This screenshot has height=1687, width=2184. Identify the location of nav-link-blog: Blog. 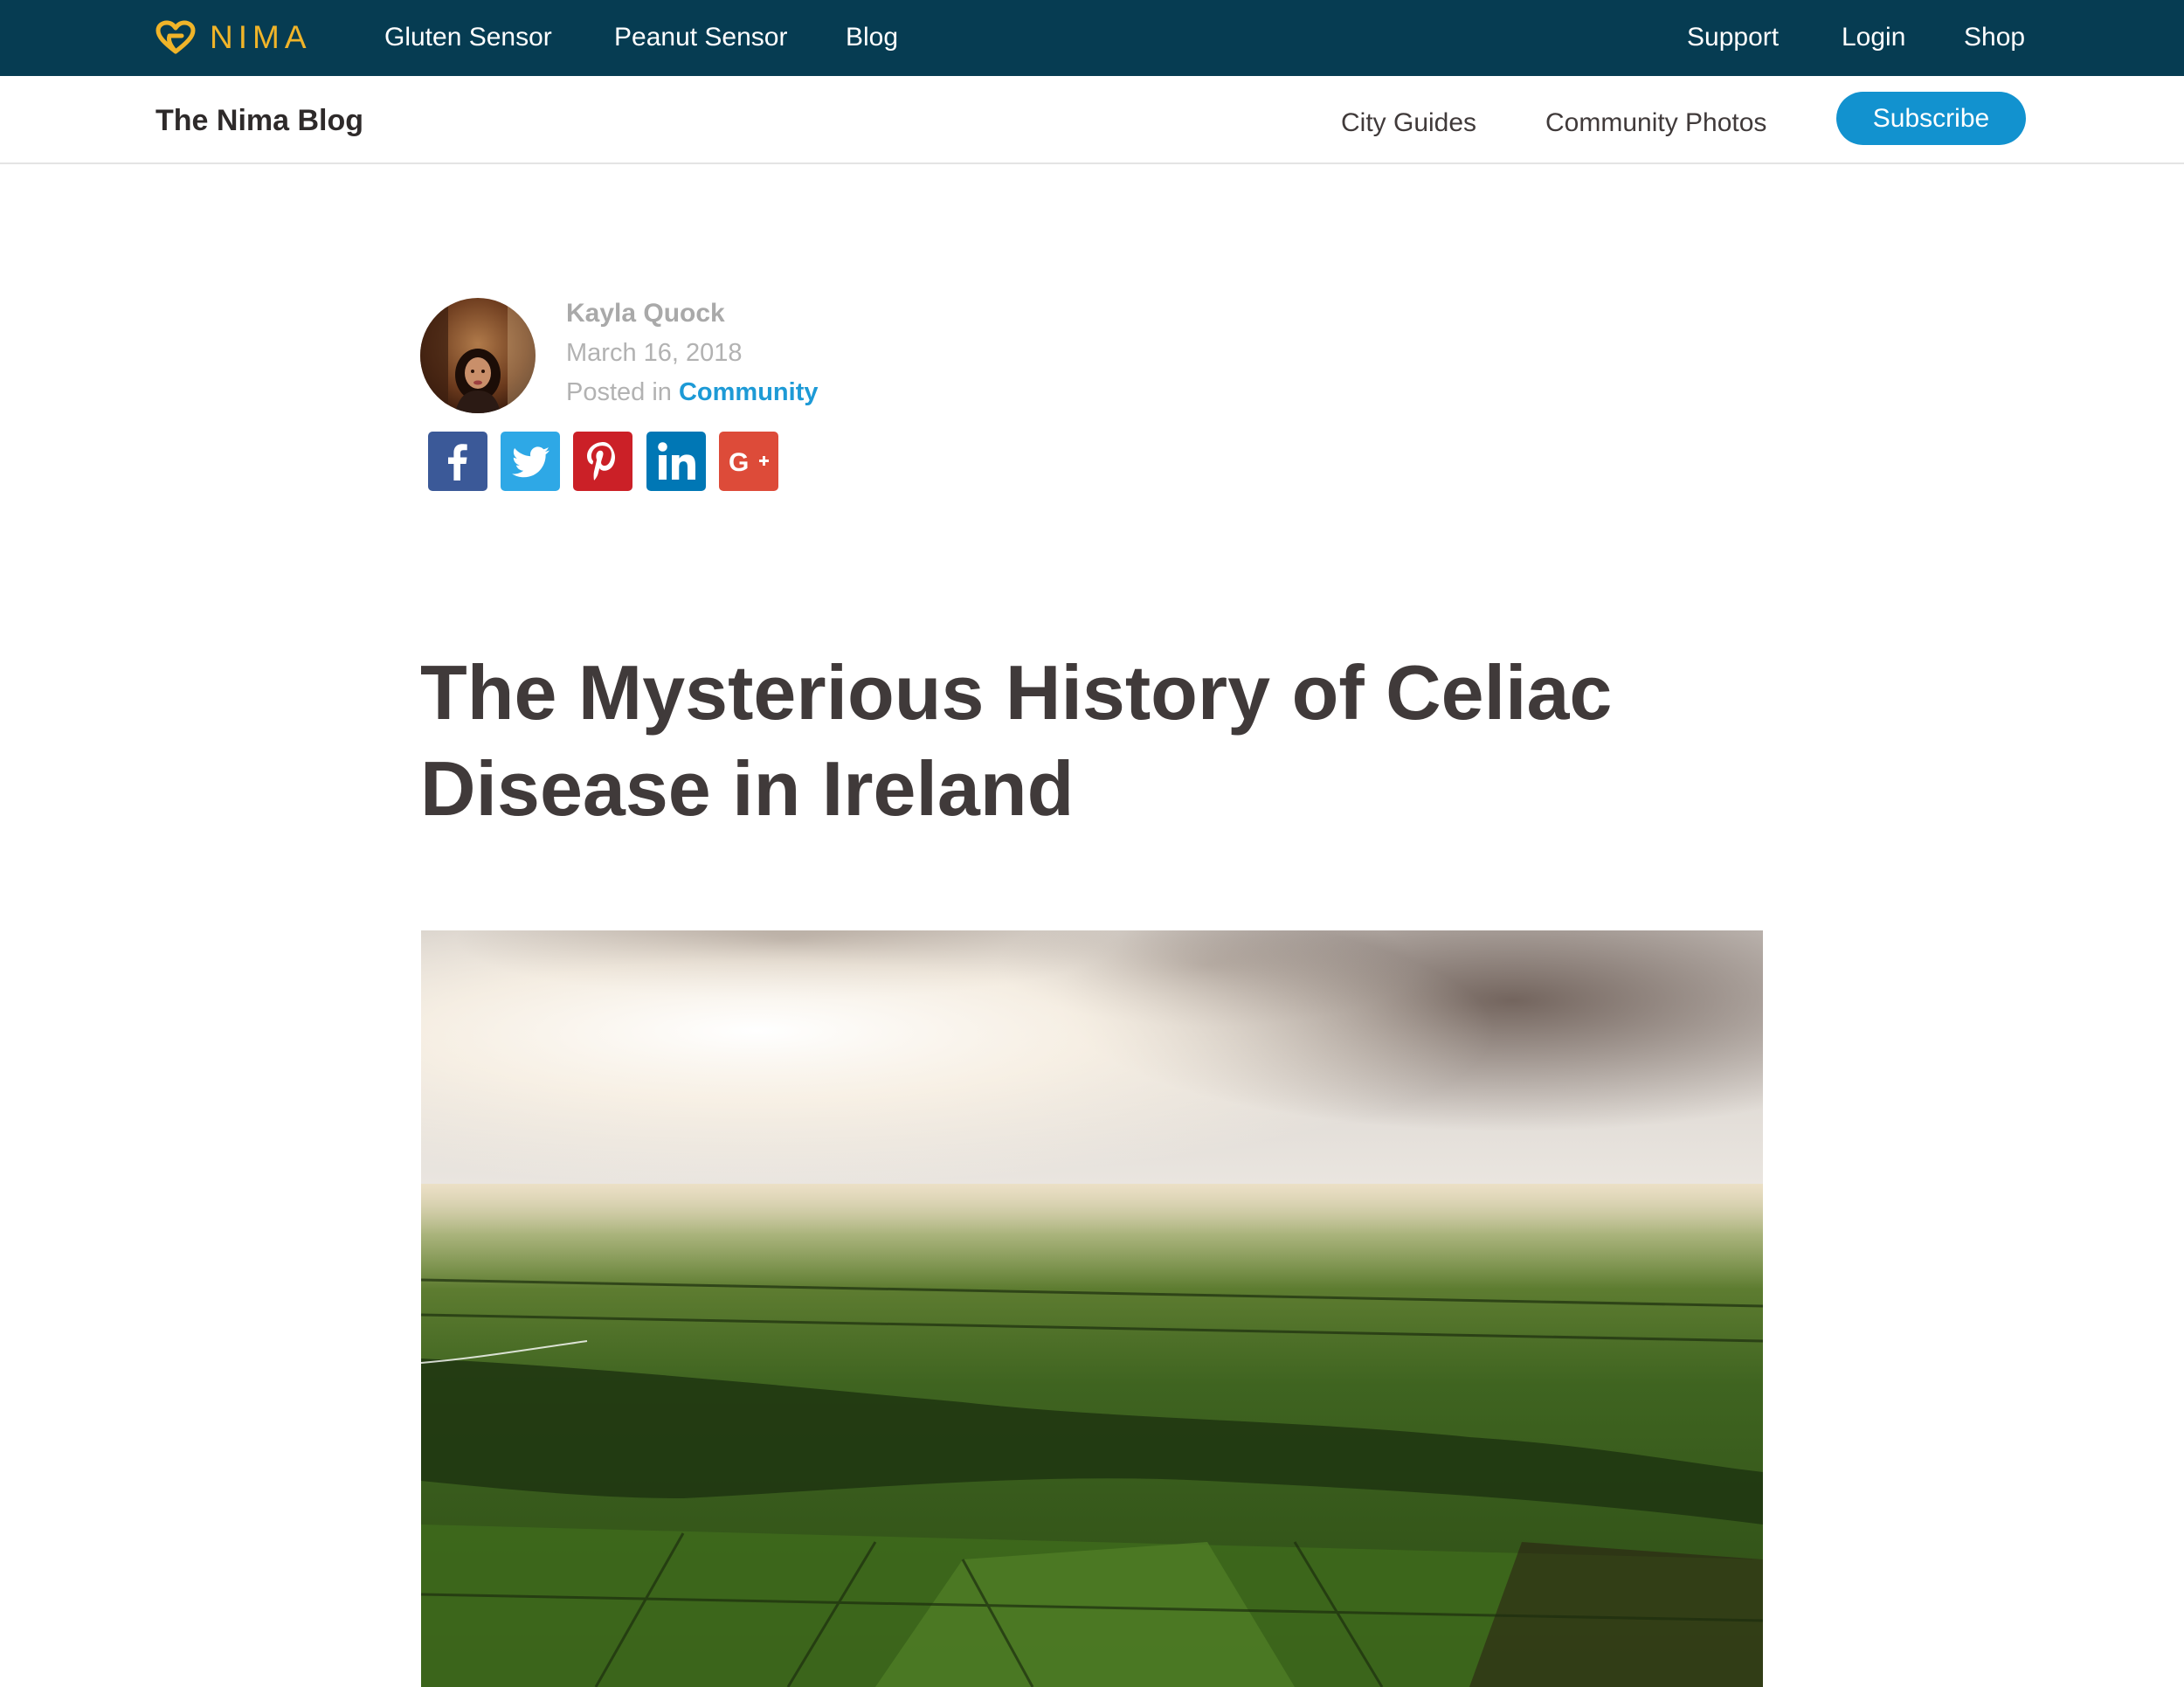
(872, 37).